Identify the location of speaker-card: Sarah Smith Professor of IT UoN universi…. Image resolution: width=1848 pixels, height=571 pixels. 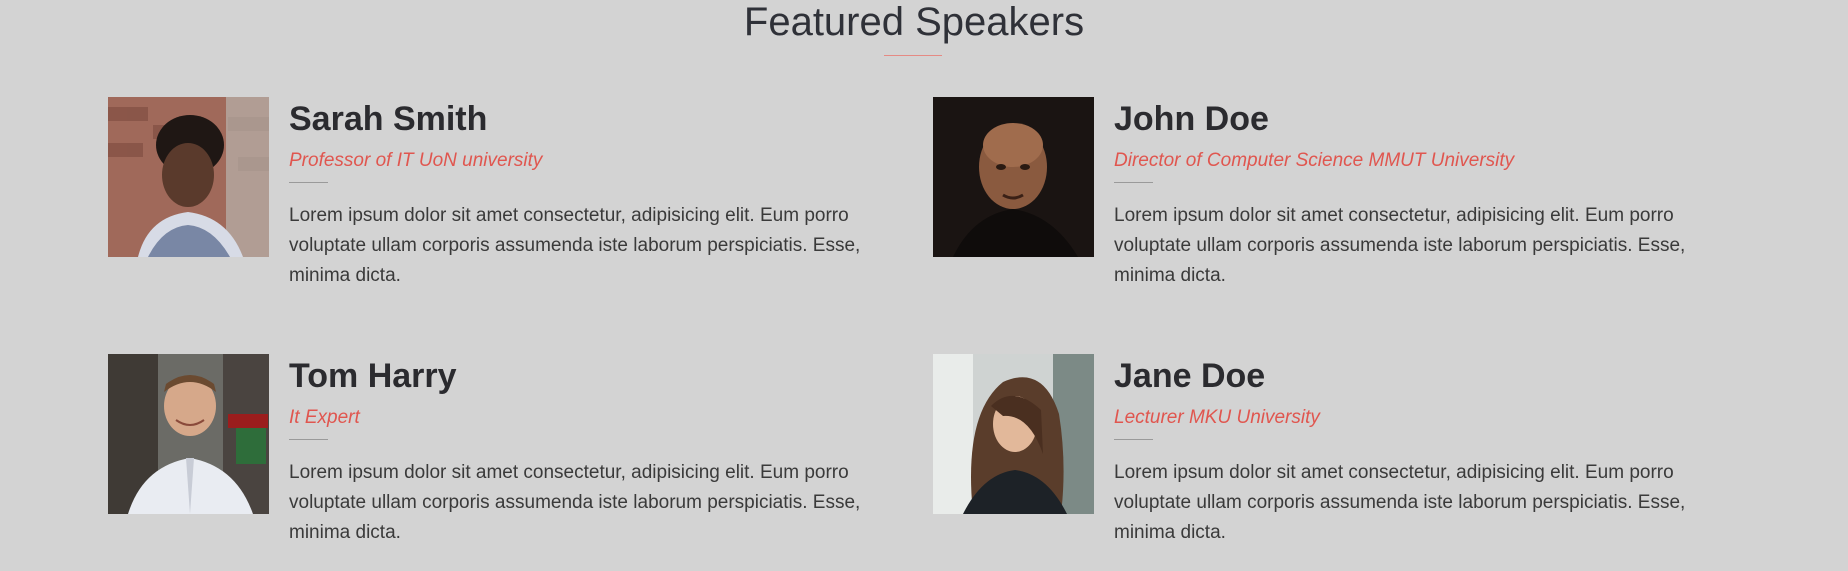
(503, 197).